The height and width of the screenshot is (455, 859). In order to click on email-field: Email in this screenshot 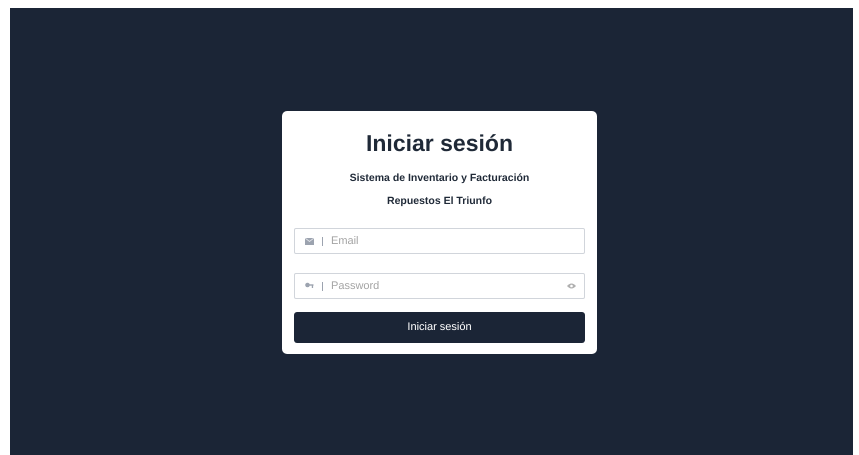, I will do `click(439, 241)`.